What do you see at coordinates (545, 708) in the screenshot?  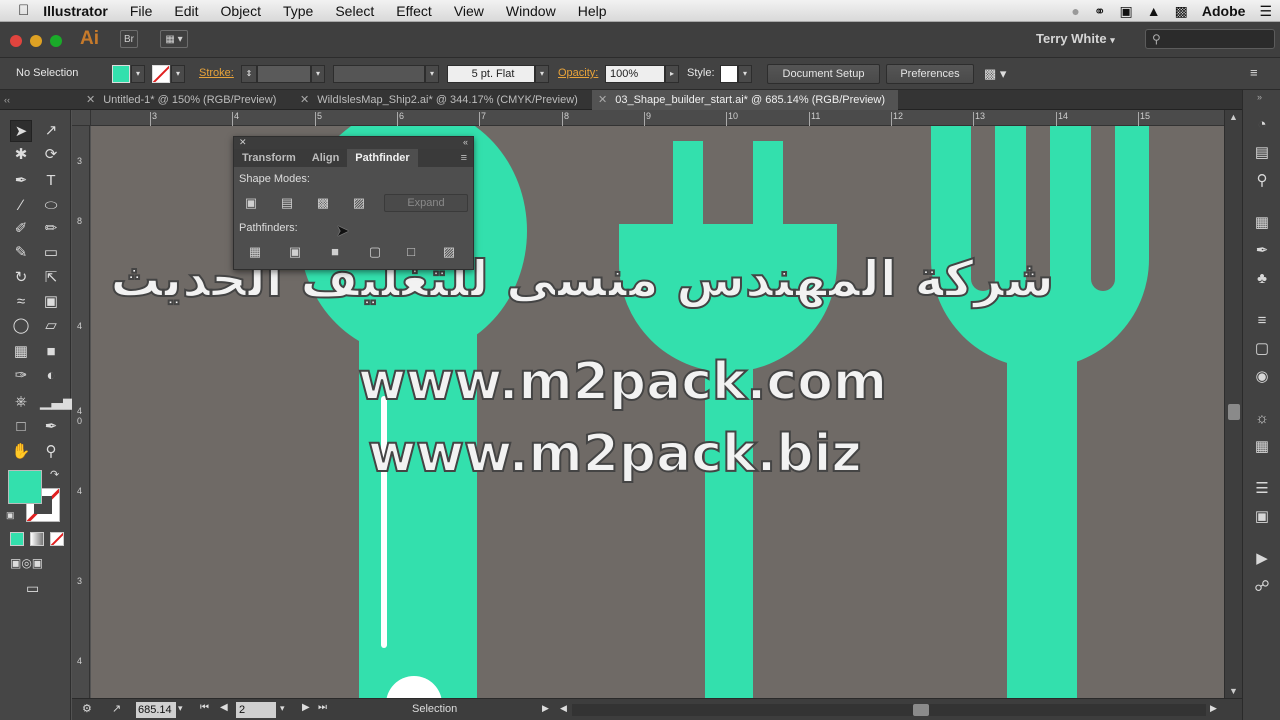 I see `status-menu-icon: ▶` at bounding box center [545, 708].